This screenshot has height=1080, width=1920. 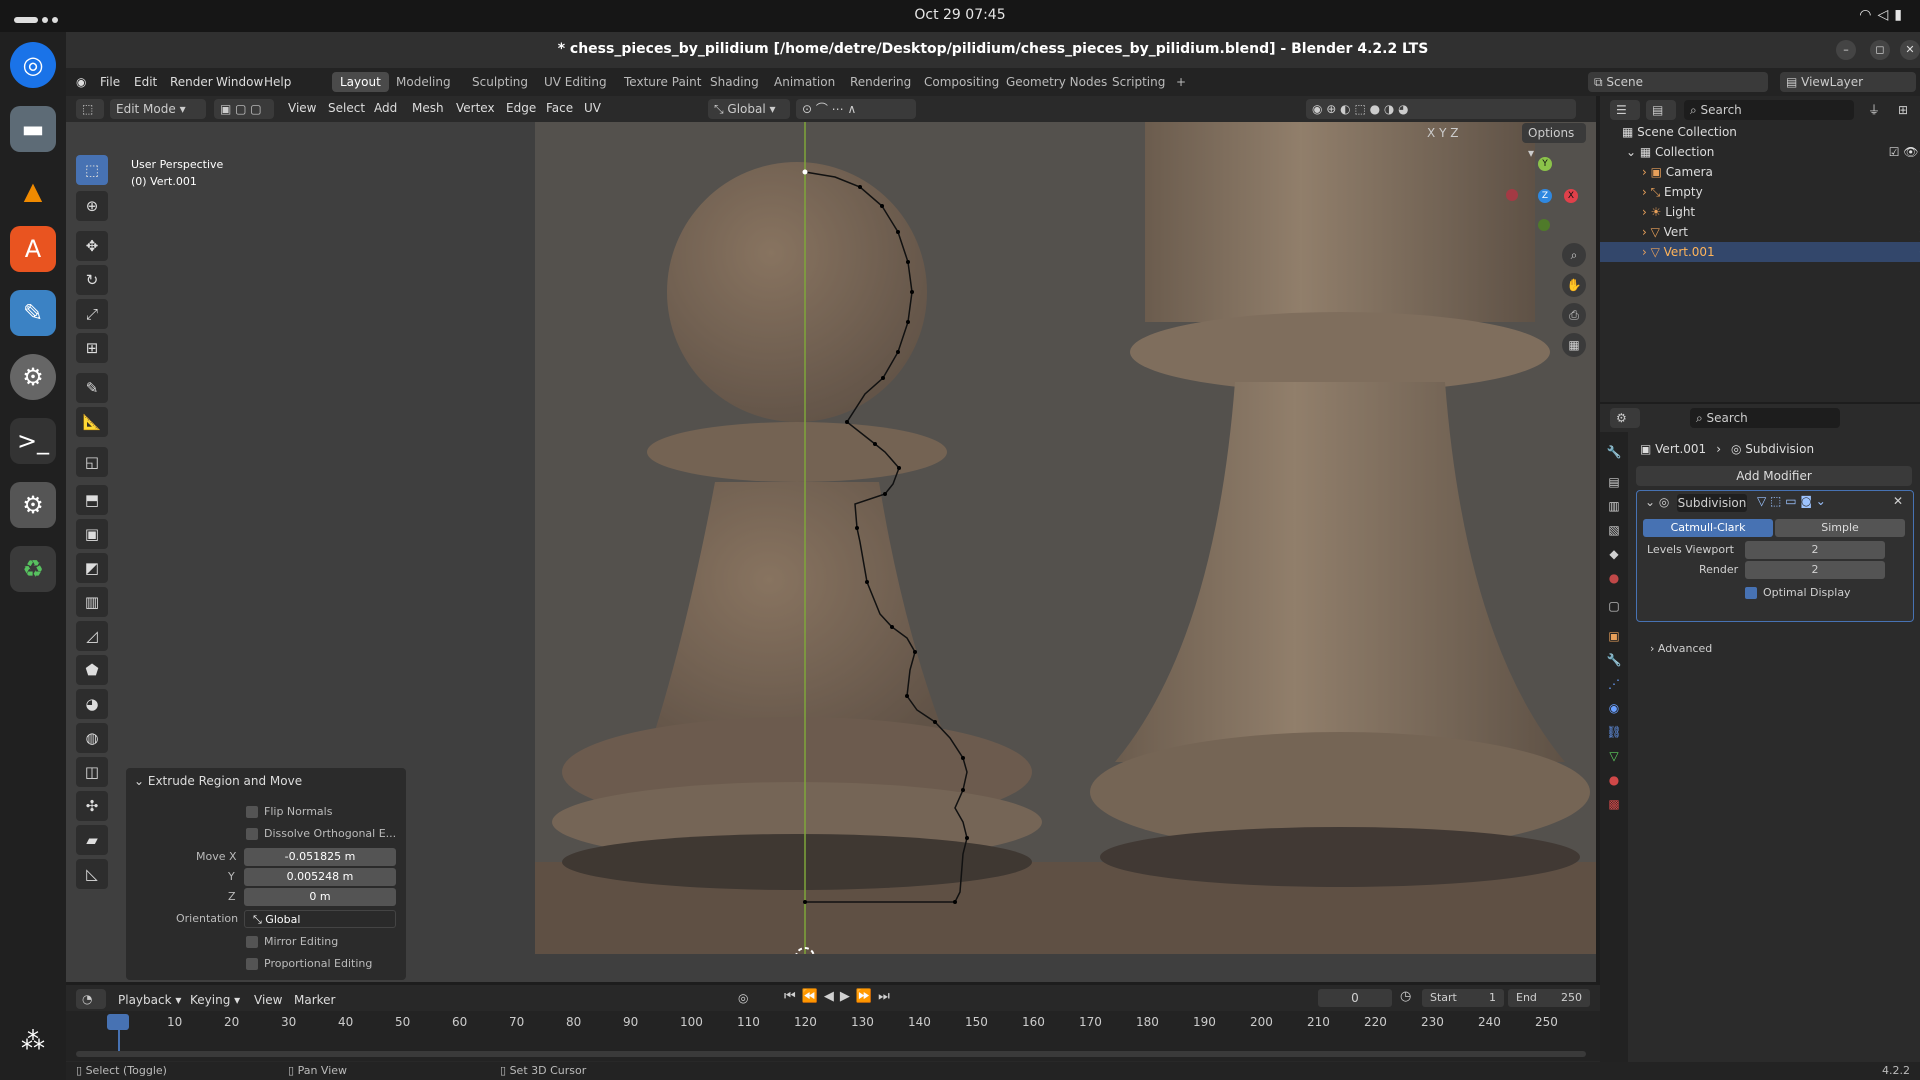 I want to click on playback-controls: ⏮⏪◀▶⏩⏭, so click(x=840, y=996).